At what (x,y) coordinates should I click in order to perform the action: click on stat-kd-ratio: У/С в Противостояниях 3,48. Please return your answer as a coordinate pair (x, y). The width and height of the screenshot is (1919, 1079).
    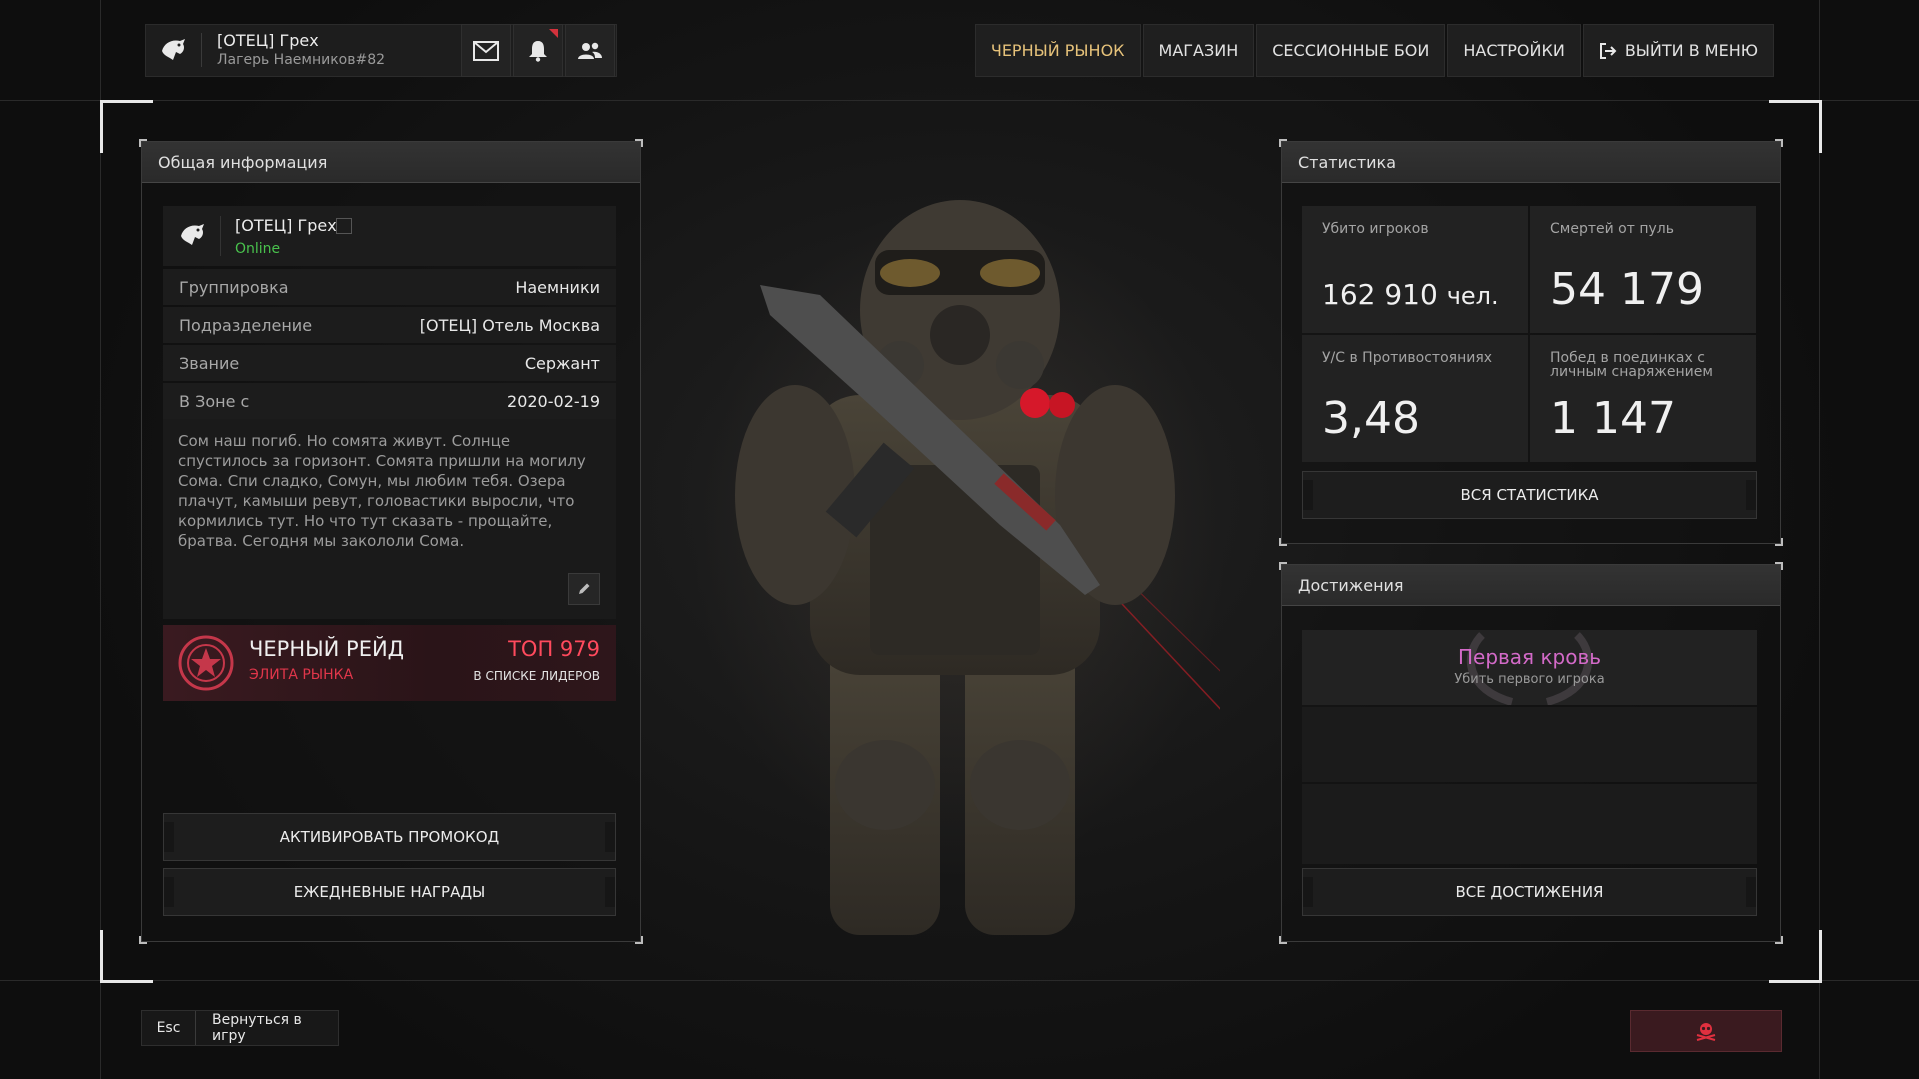
    Looking at the image, I should click on (1415, 398).